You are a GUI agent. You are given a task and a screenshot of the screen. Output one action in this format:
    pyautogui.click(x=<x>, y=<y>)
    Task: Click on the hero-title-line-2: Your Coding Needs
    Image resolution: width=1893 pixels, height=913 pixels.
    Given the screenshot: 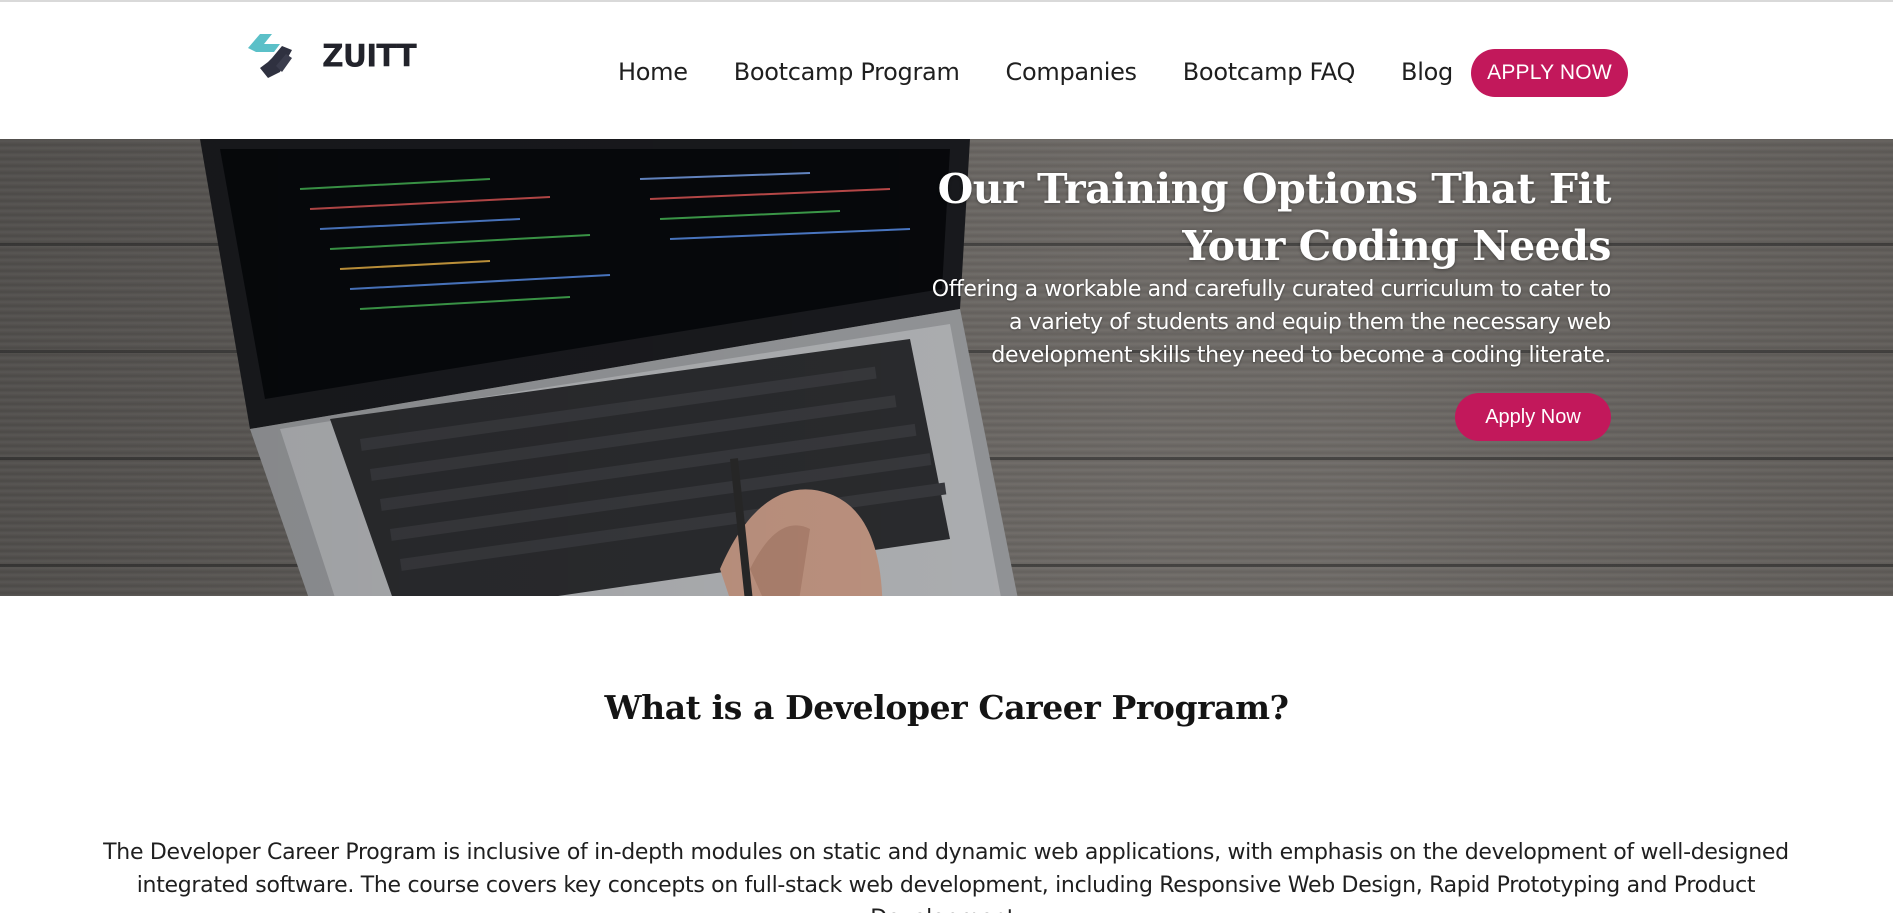 What is the action you would take?
    pyautogui.click(x=1396, y=246)
    